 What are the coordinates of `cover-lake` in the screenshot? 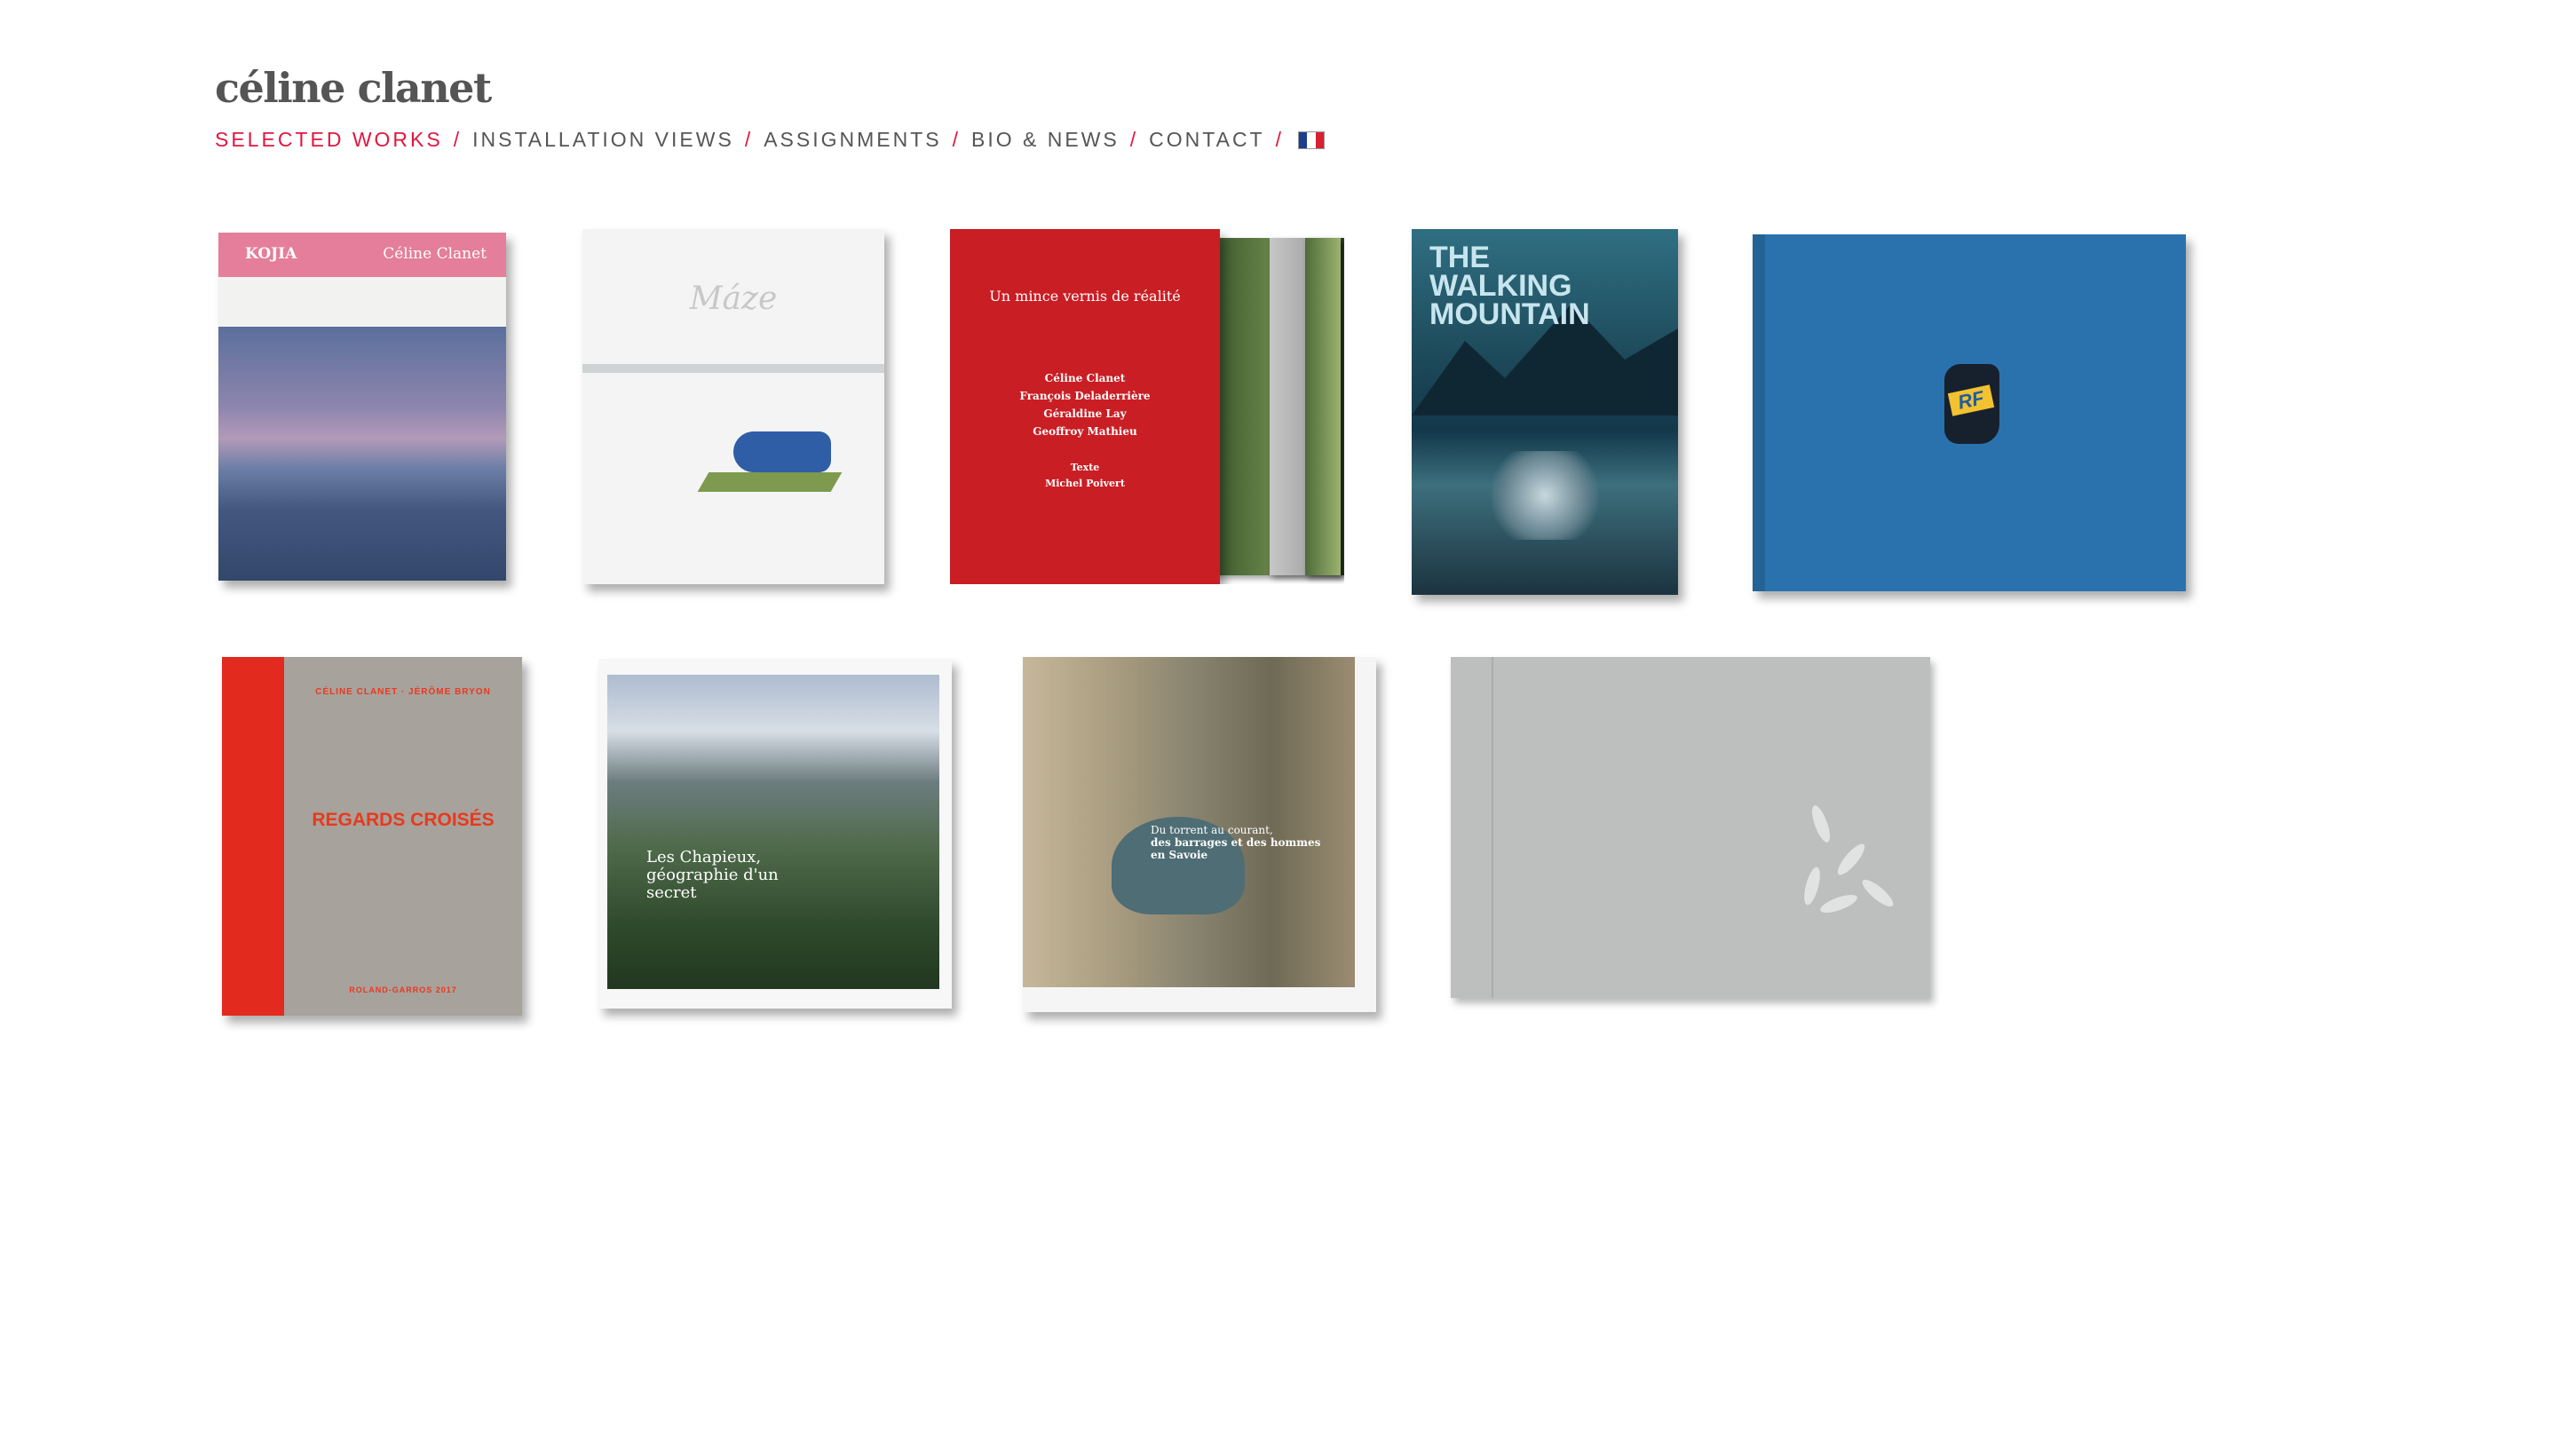 It's located at (1545, 495).